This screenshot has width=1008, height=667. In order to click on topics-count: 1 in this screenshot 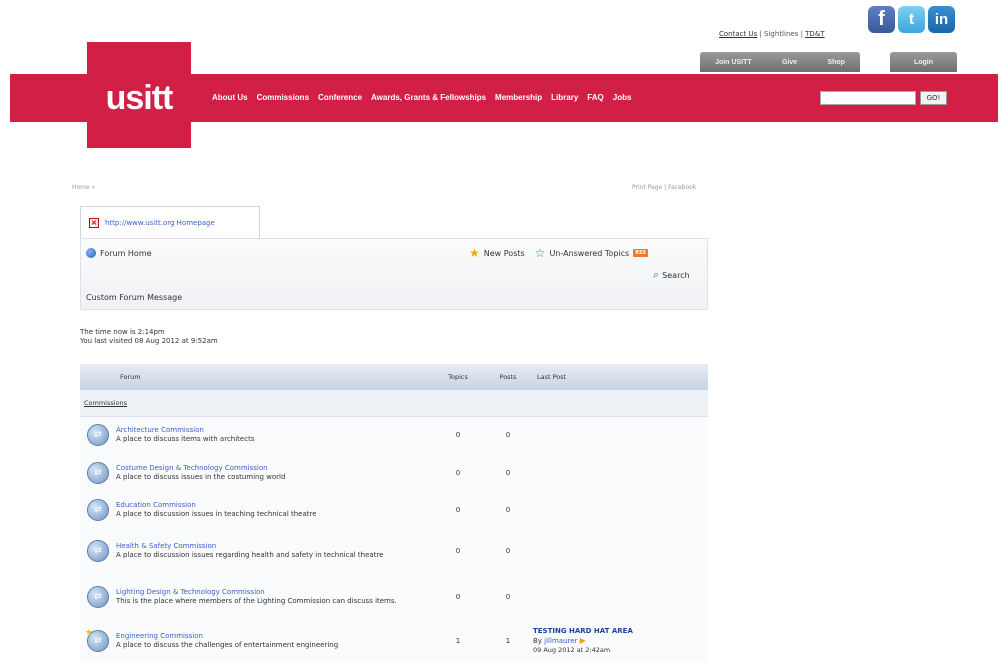, I will do `click(458, 641)`.